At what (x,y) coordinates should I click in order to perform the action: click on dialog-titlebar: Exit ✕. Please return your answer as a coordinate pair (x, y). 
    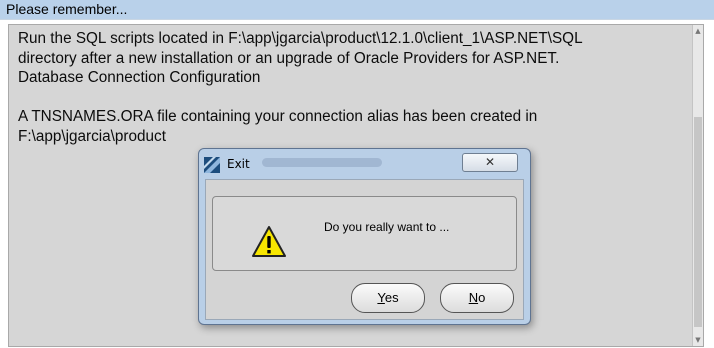
    Looking at the image, I should click on (364, 164).